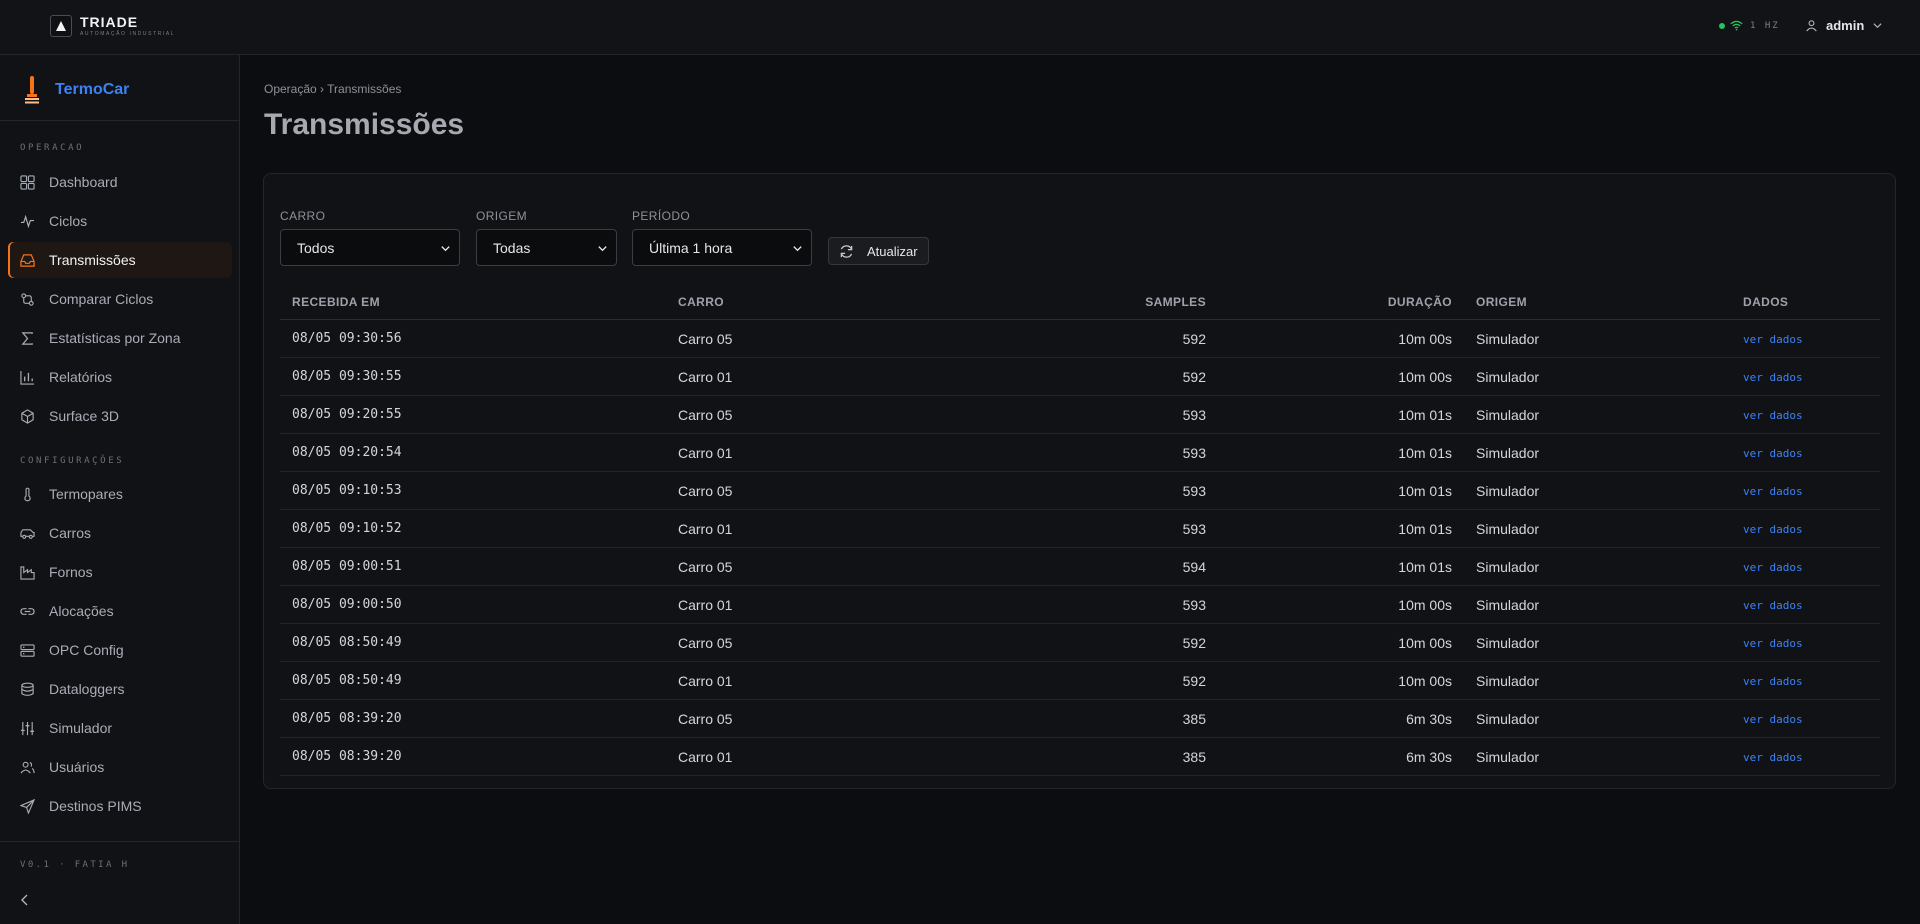 The image size is (1920, 924). What do you see at coordinates (120, 806) in the screenshot?
I see `sidebar-item-destinos-pims: Destinos PIMS` at bounding box center [120, 806].